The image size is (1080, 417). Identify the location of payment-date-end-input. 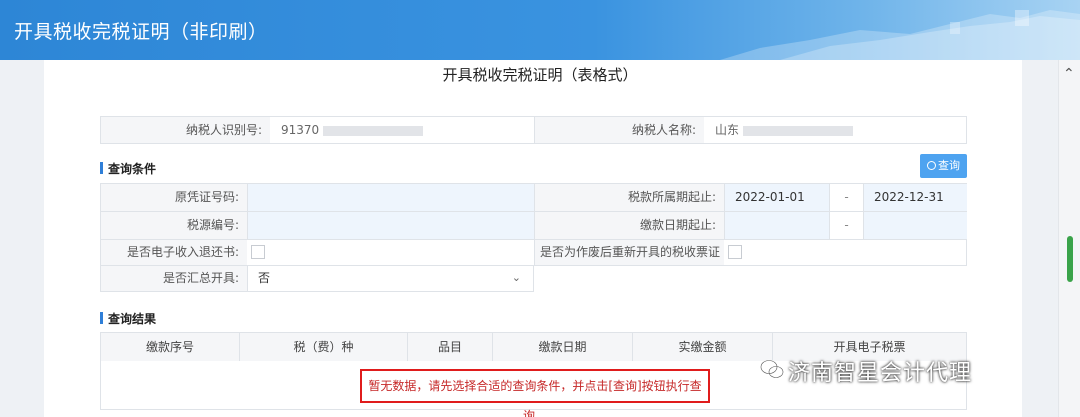
(915, 225).